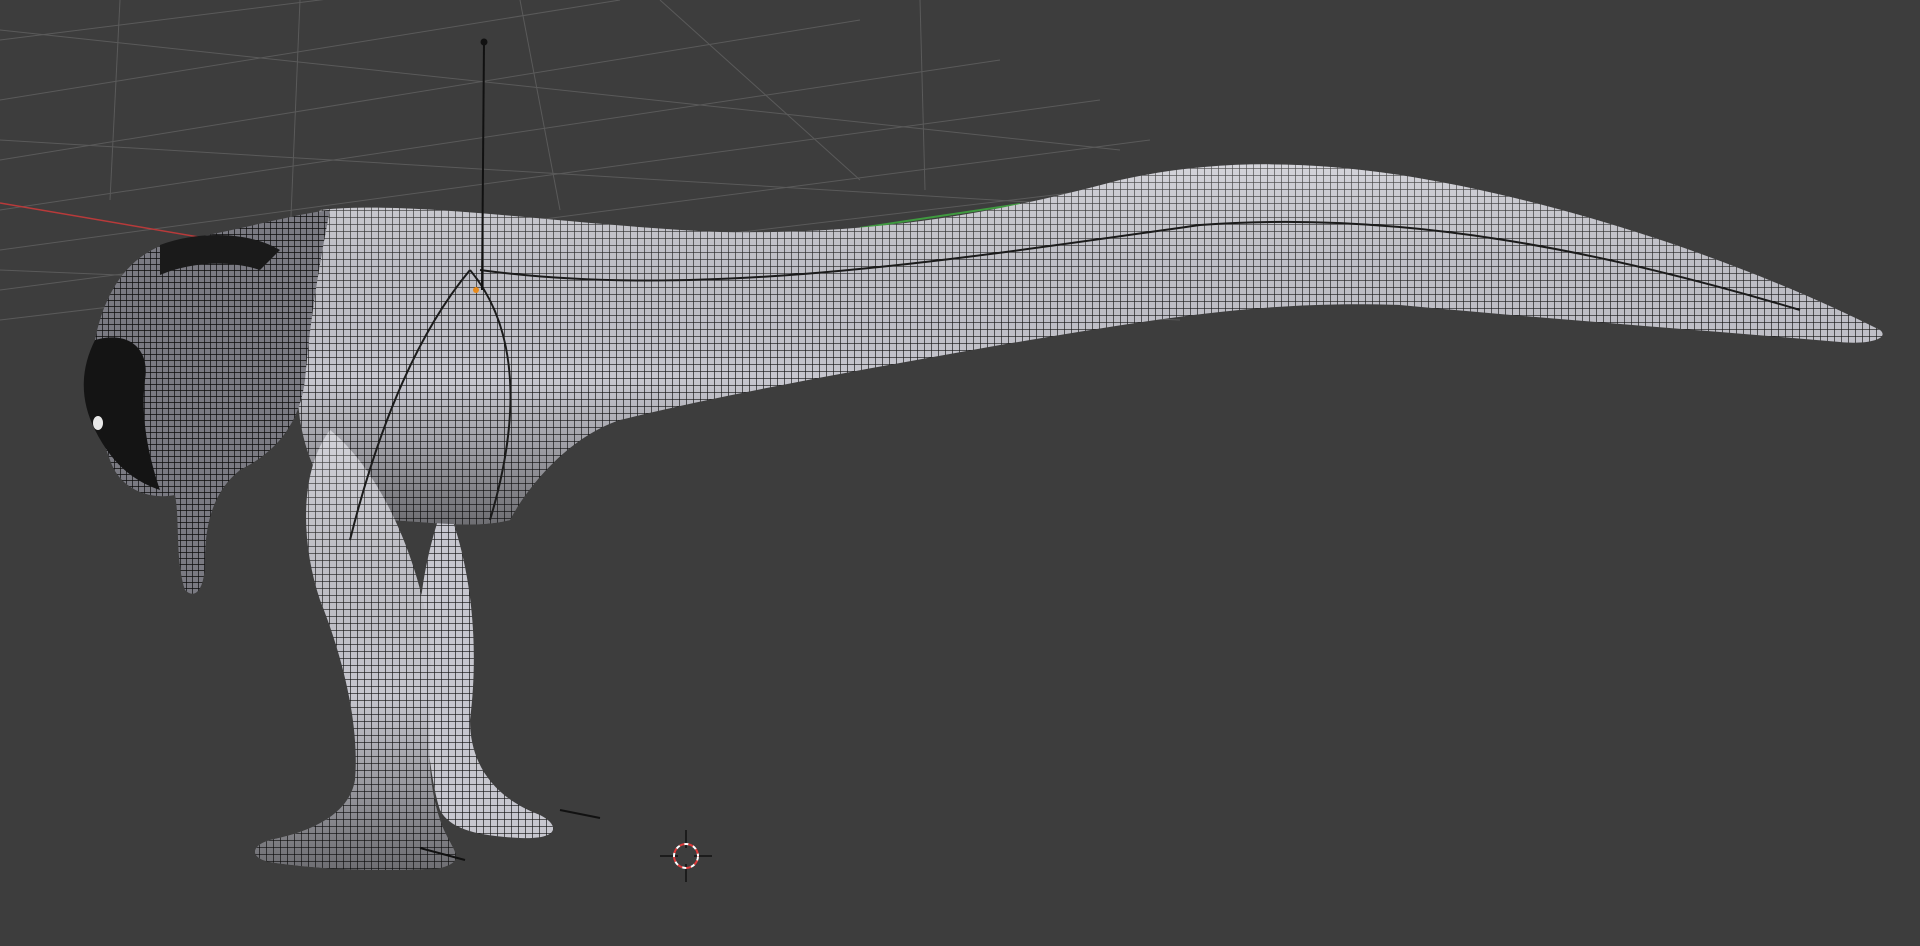 This screenshot has width=1920, height=946. Describe the element at coordinates (686, 856) in the screenshot. I see `3d-cursor-icon` at that location.